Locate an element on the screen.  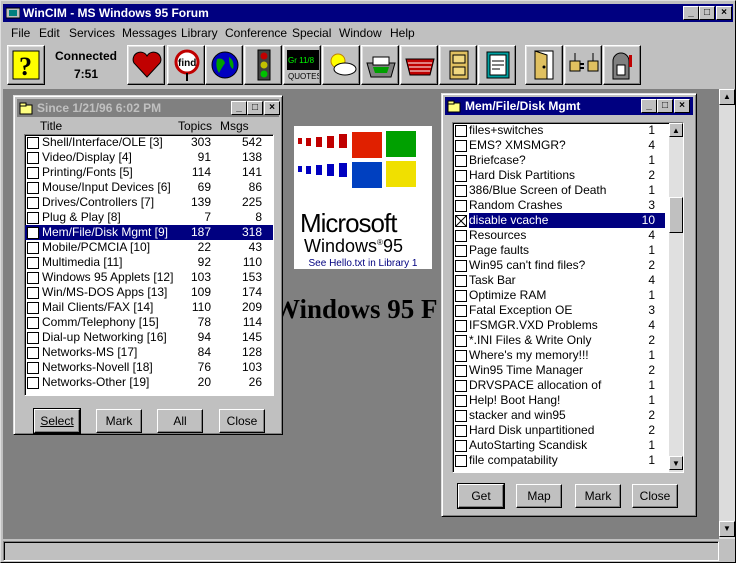
topic-row: Help! Boot Hang! 1 is located at coordinates (561, 400).